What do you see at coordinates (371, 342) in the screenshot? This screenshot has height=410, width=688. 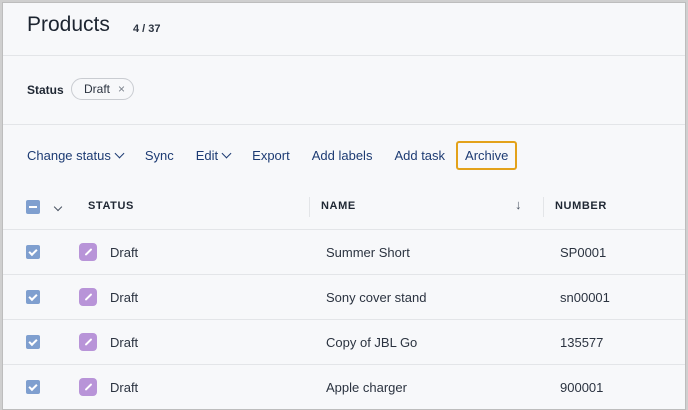 I see `name-cell: Copy of JBL Go` at bounding box center [371, 342].